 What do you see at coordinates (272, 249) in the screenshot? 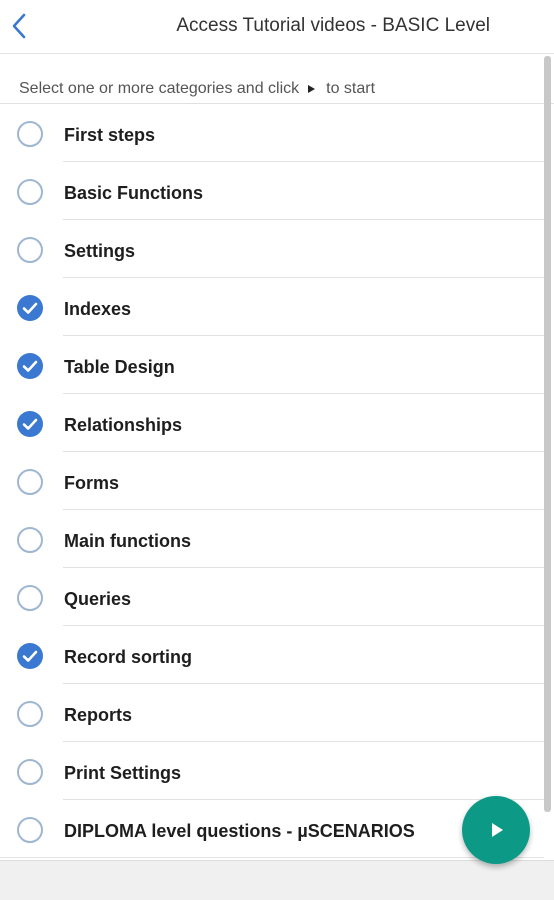
I see `category-item: Settings` at bounding box center [272, 249].